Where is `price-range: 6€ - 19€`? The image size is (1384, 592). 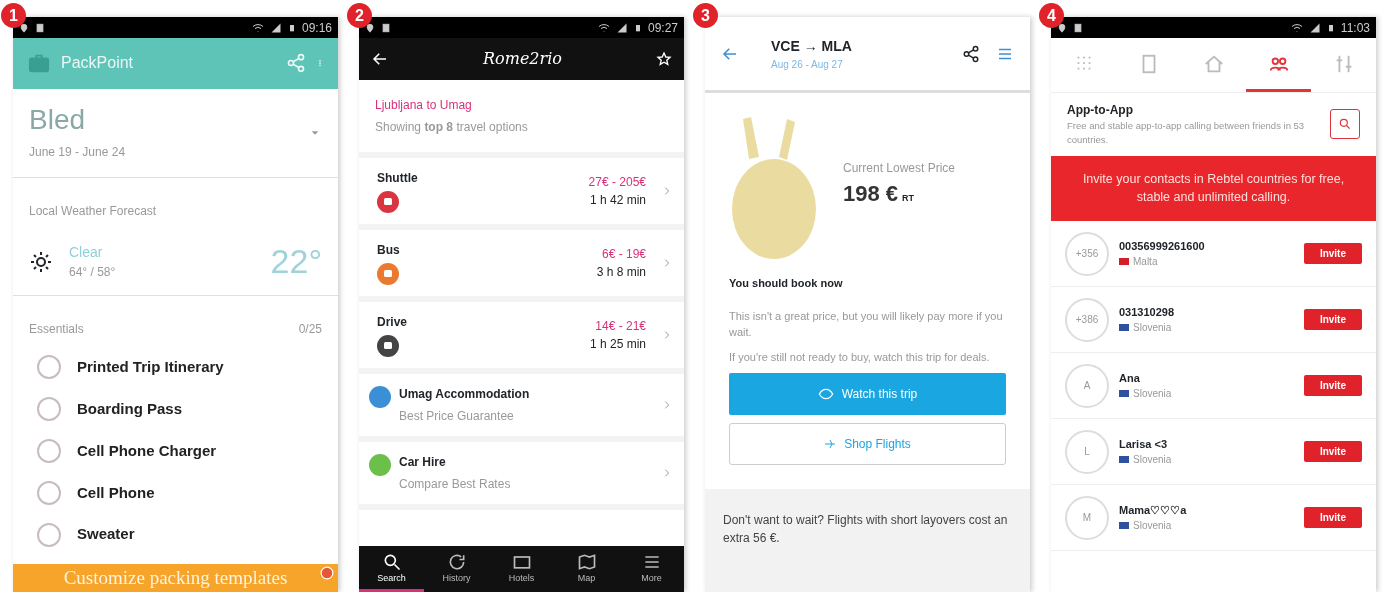 price-range: 6€ - 19€ is located at coordinates (623, 254).